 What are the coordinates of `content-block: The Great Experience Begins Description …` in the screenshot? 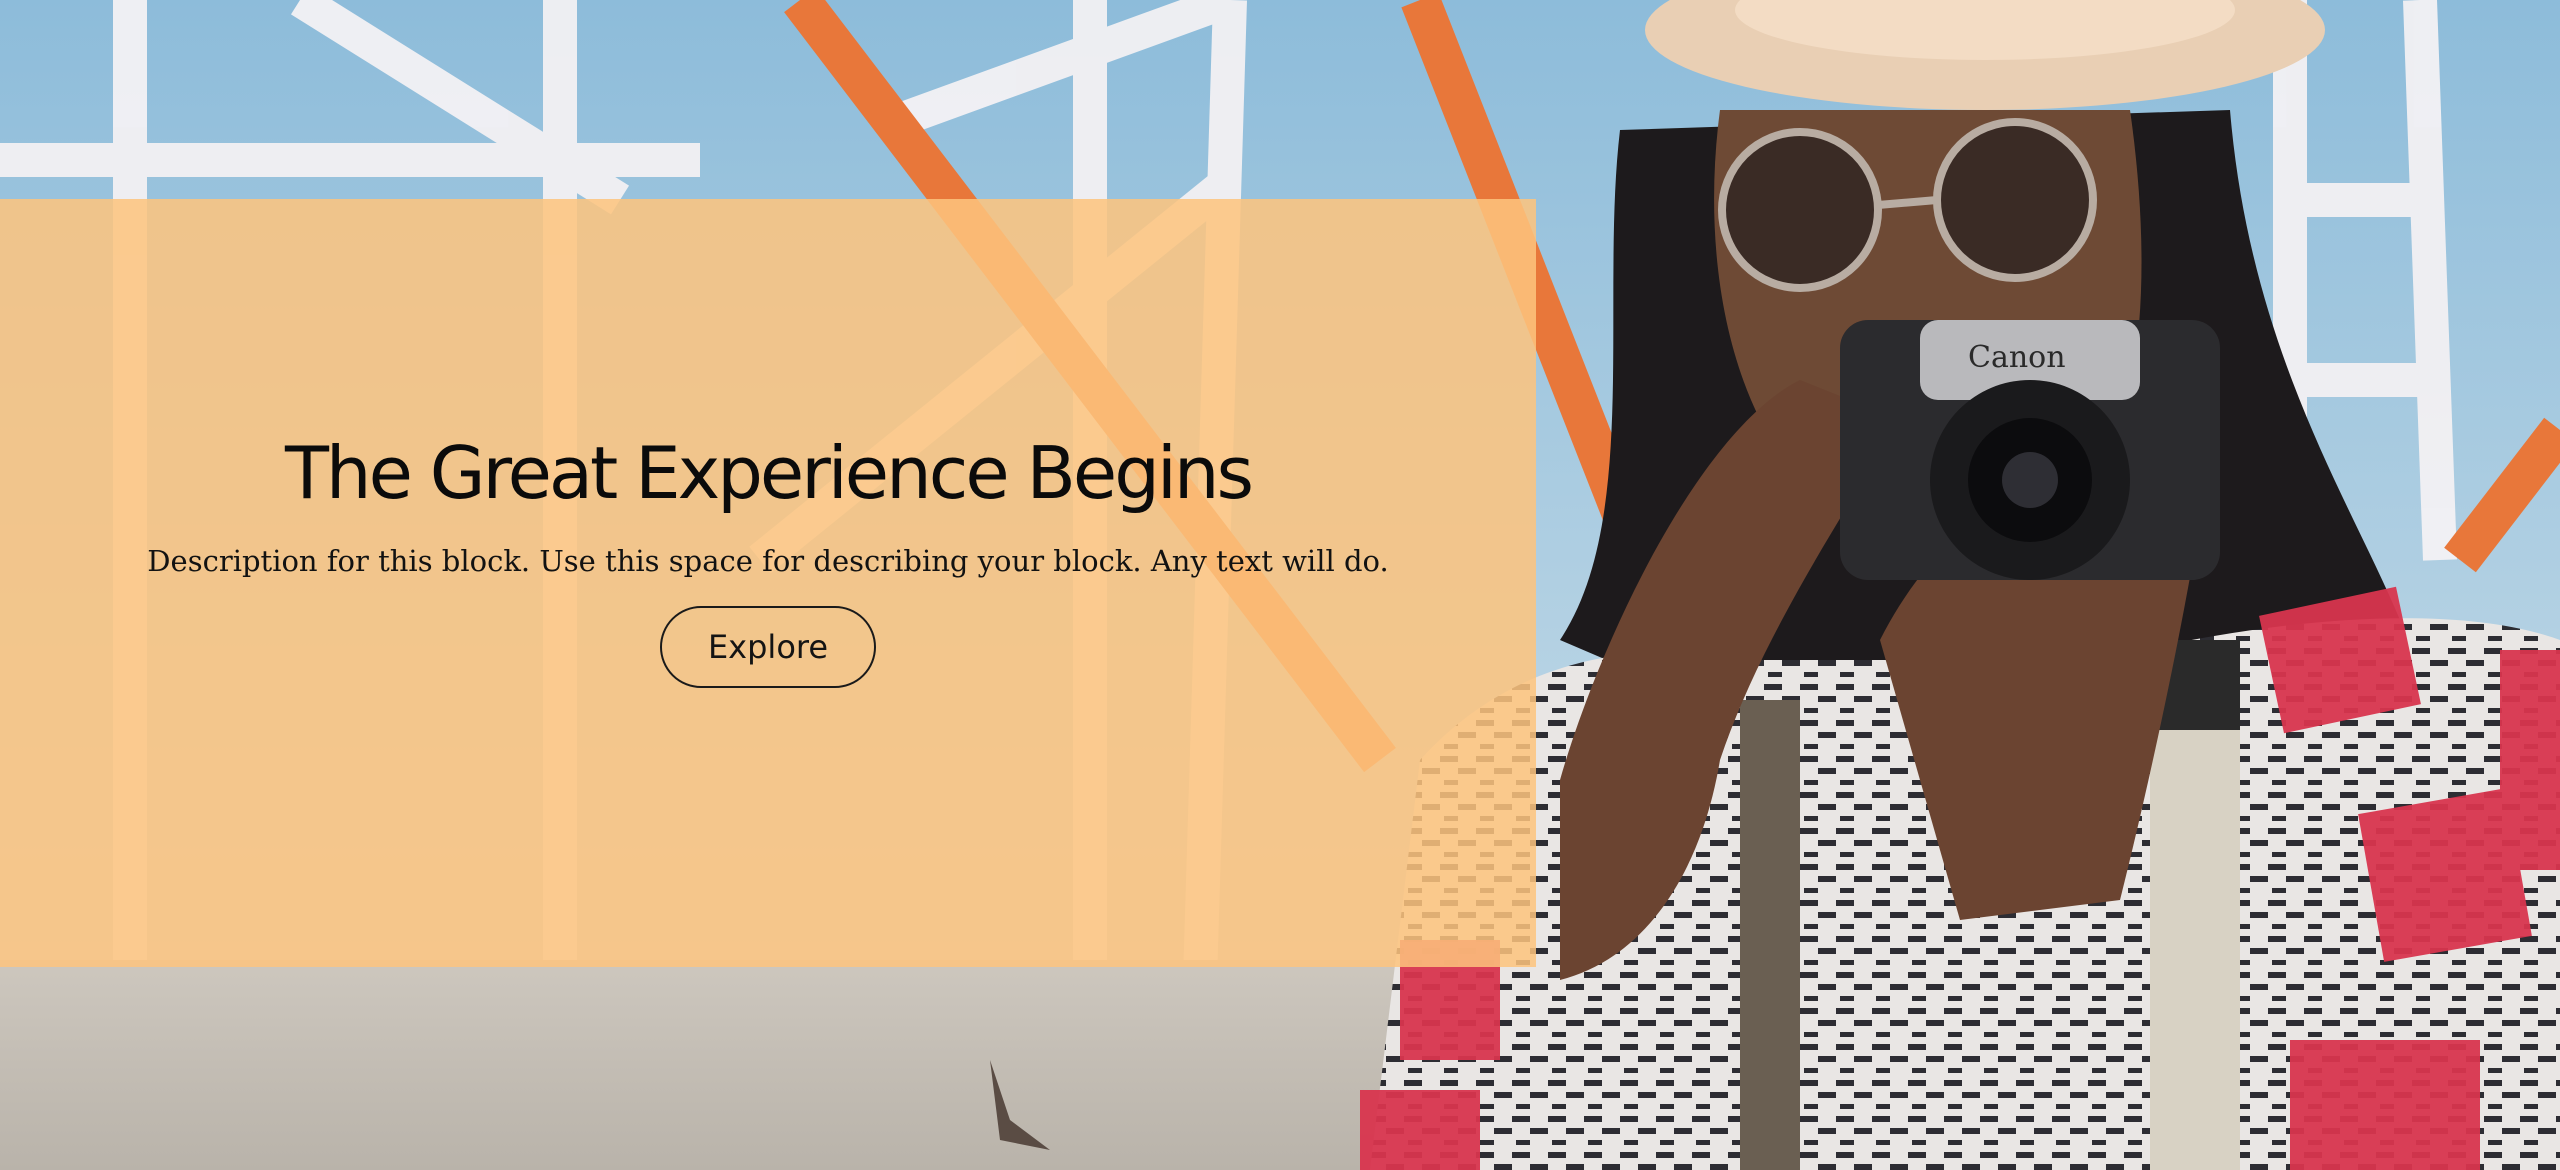 It's located at (768, 559).